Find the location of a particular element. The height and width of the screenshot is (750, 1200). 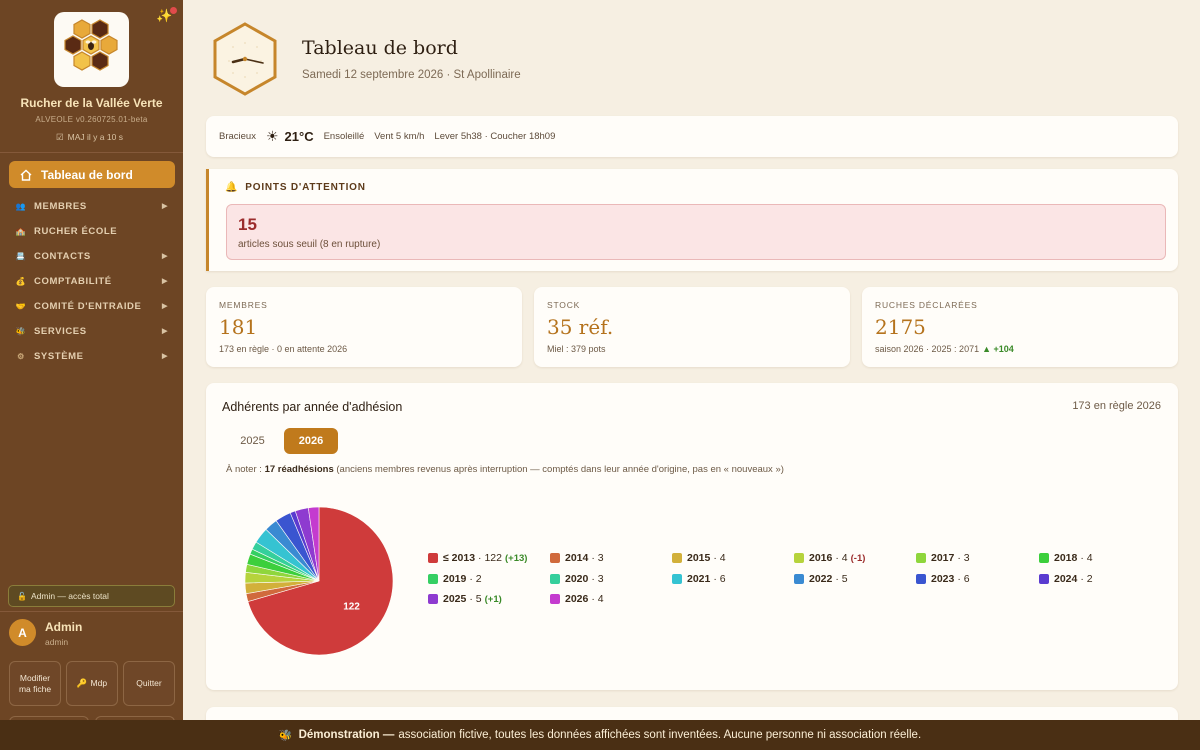

user-name: Admin is located at coordinates (64, 627).